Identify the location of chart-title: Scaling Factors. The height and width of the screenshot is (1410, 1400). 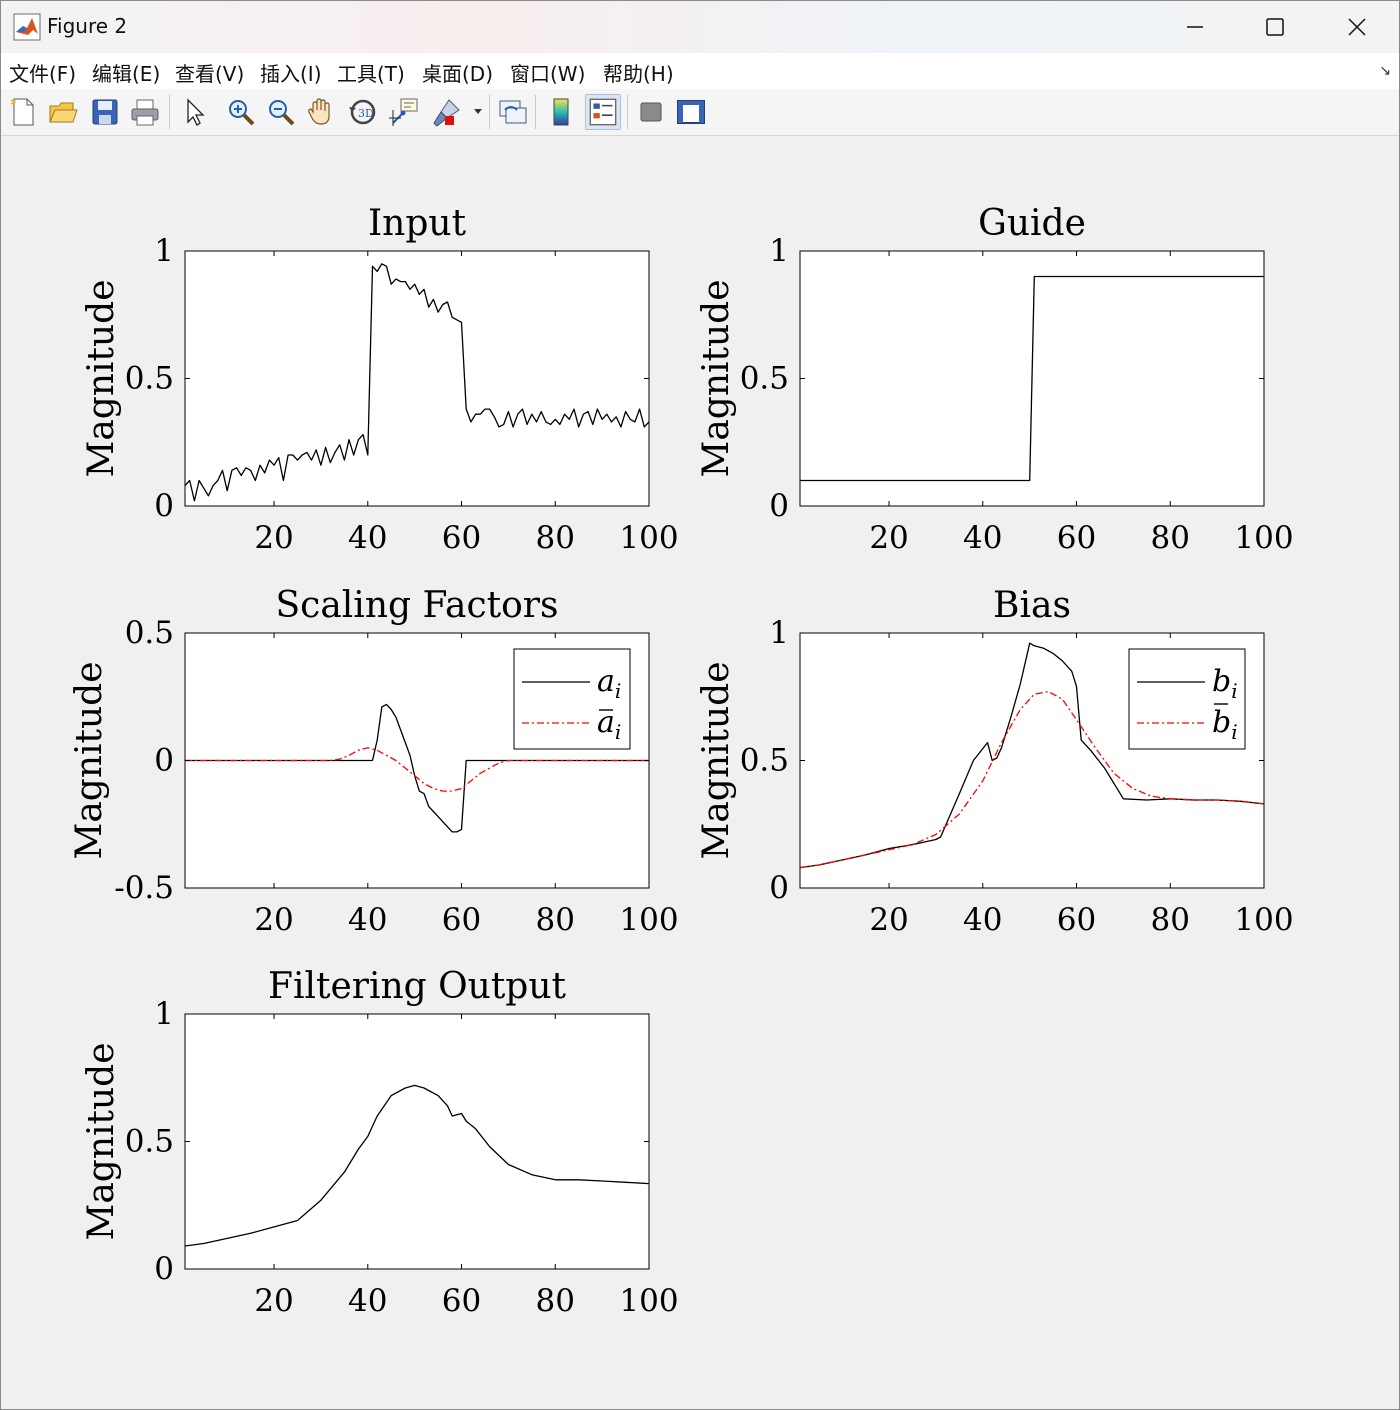
(417, 605).